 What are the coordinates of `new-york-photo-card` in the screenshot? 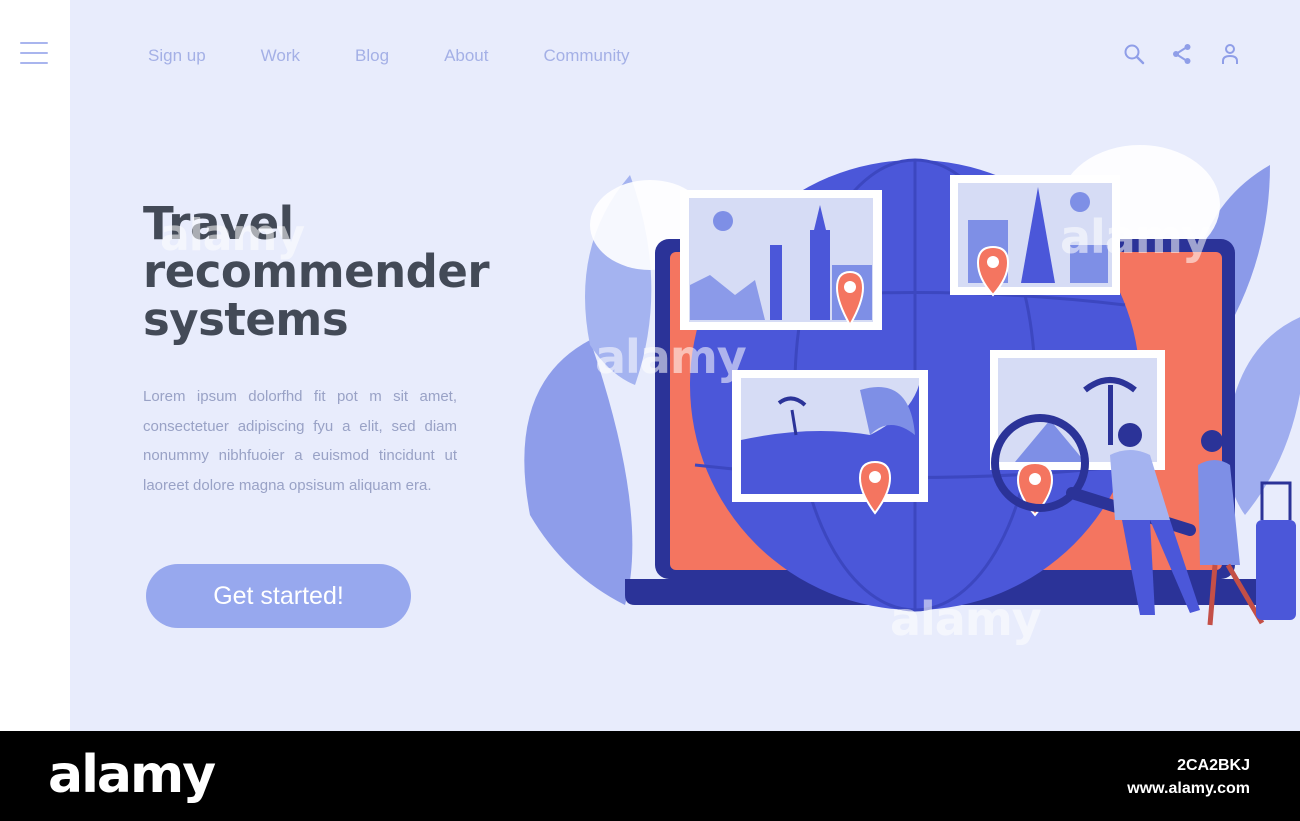 It's located at (781, 260).